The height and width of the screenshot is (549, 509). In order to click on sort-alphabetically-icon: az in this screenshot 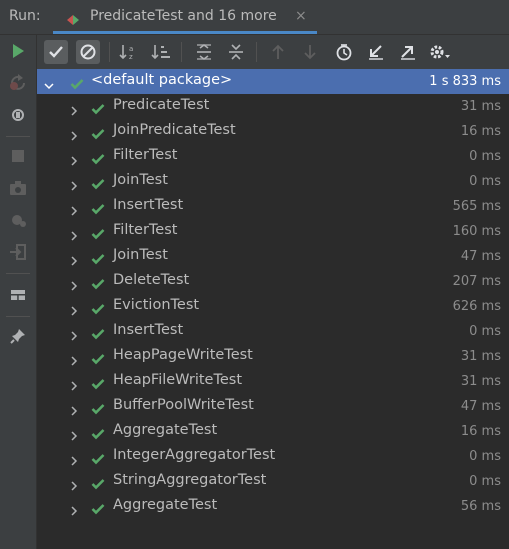, I will do `click(129, 52)`.